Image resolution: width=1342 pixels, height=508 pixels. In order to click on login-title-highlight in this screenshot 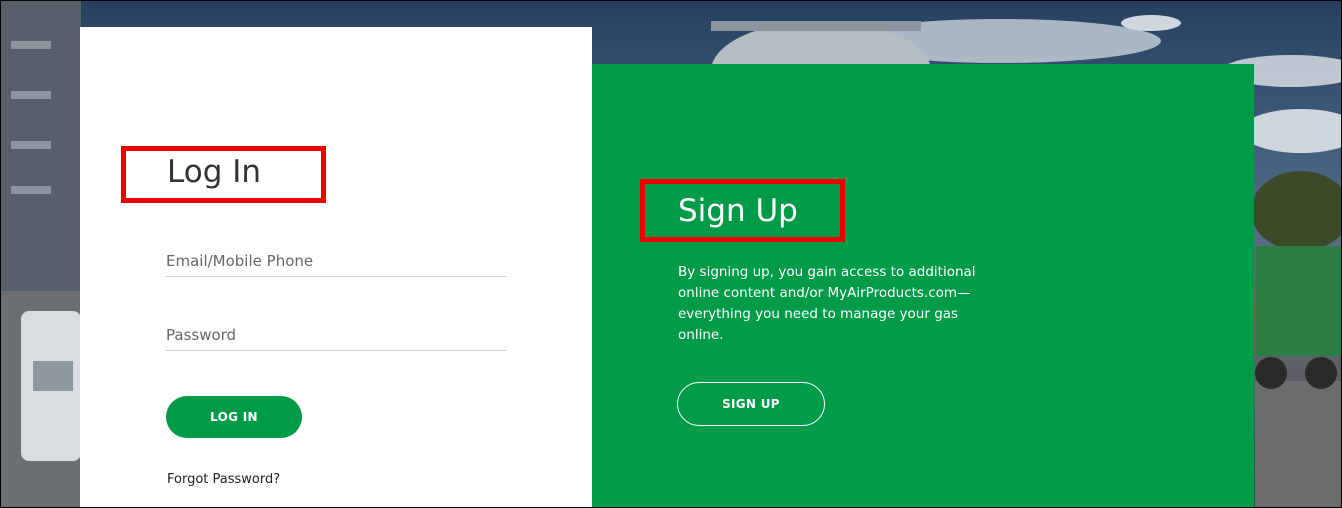, I will do `click(223, 174)`.